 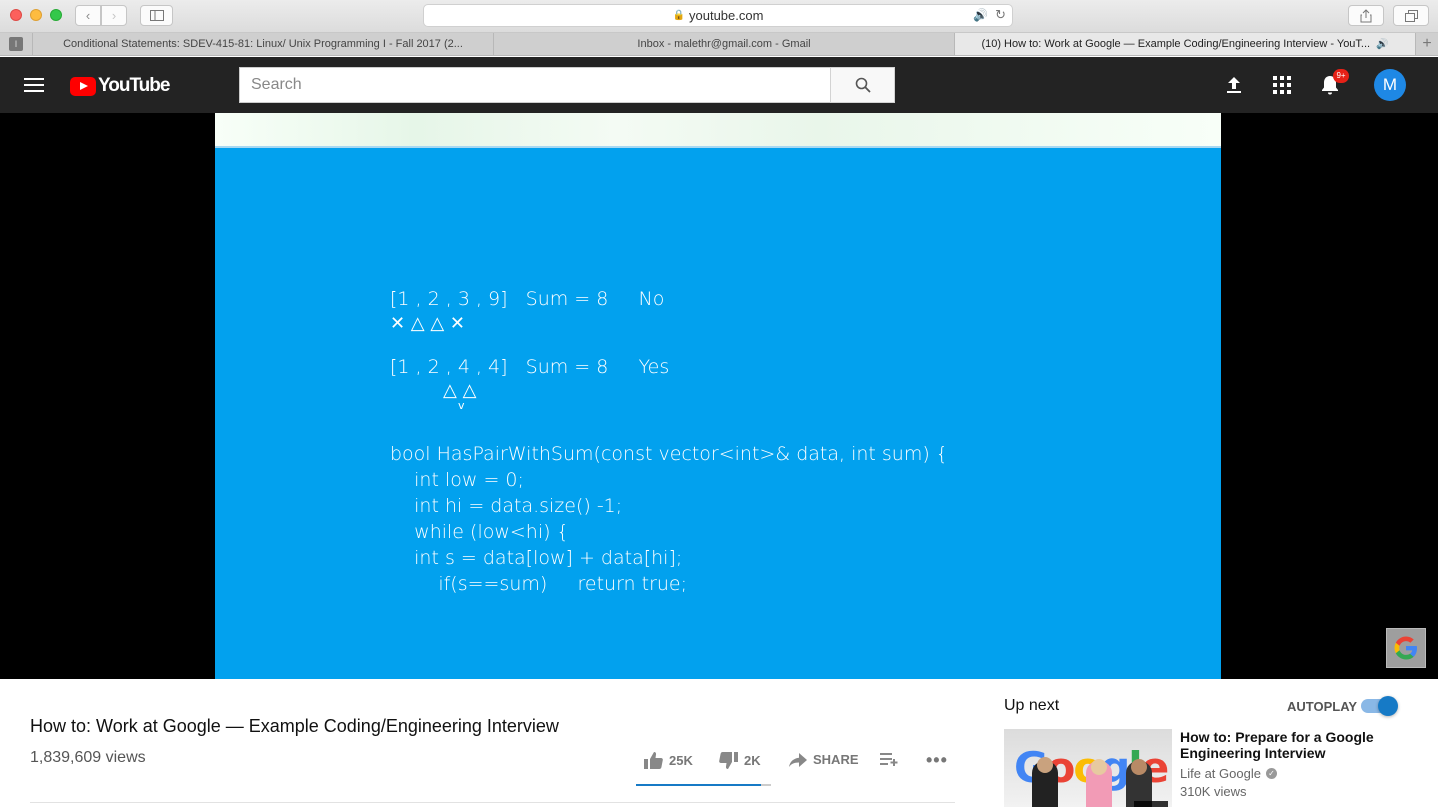 I want to click on recommendation-thumbnail: Google, so click(x=1088, y=768).